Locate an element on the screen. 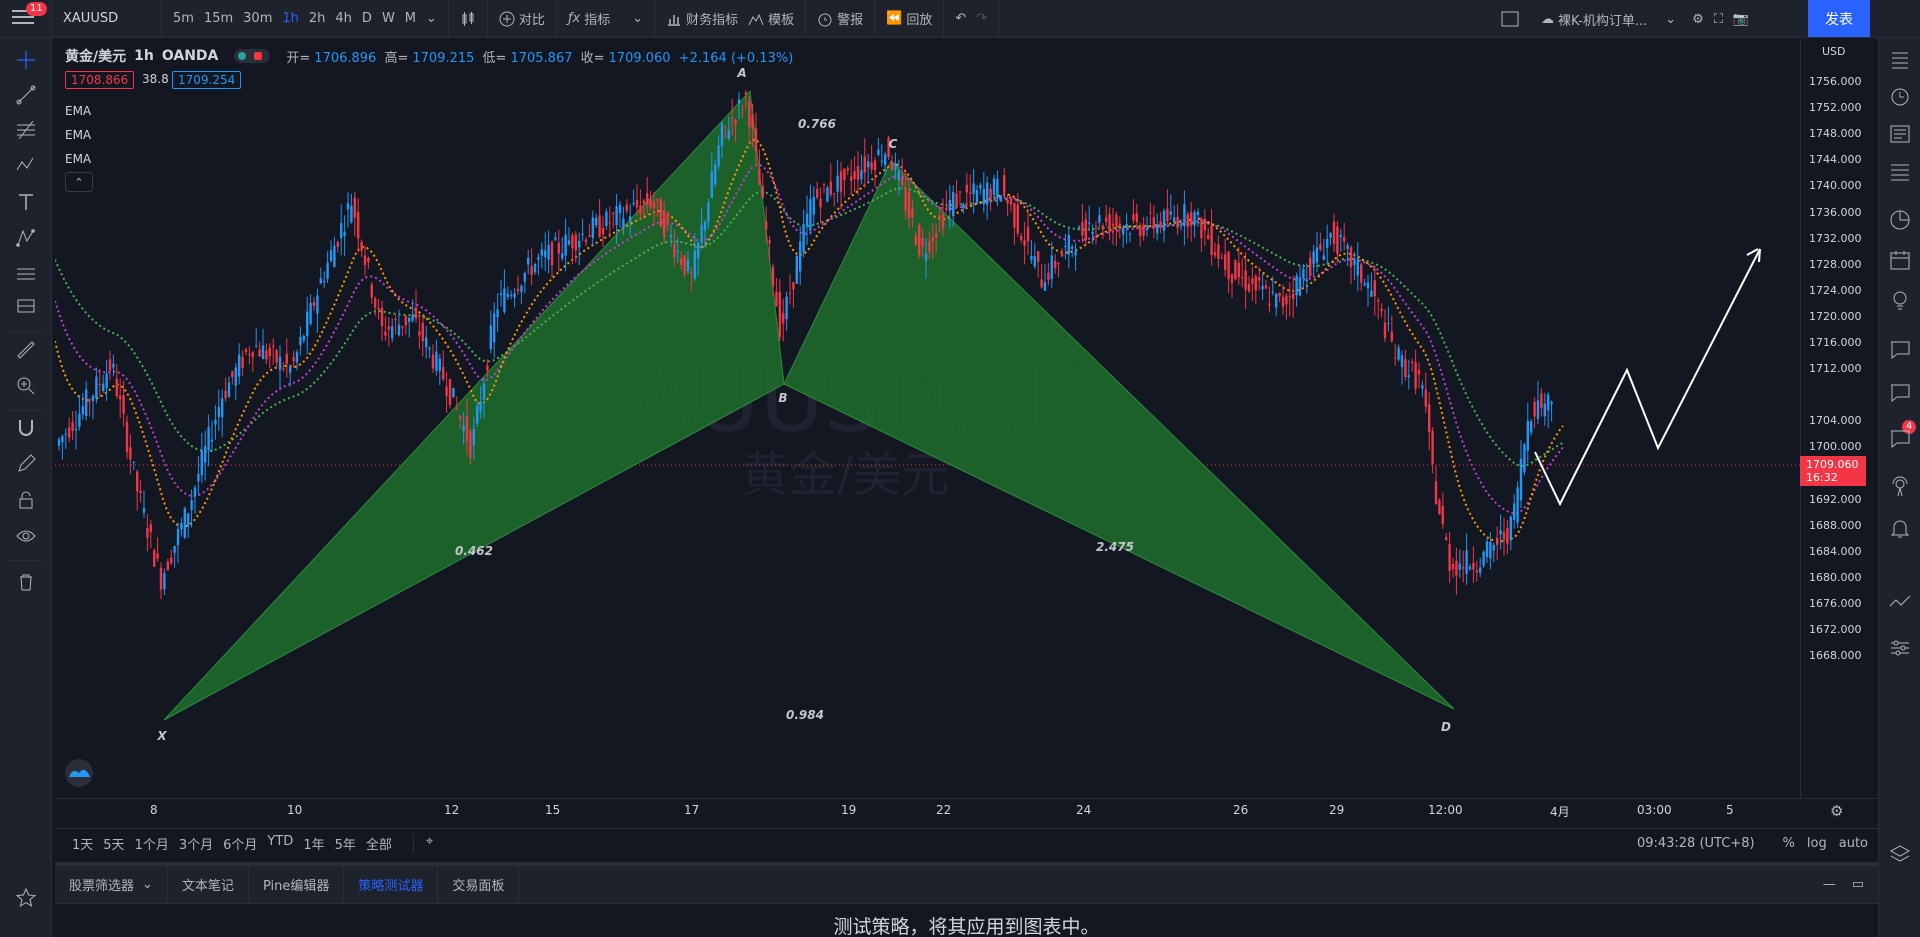  ema-indicator-2: EMA is located at coordinates (78, 135).